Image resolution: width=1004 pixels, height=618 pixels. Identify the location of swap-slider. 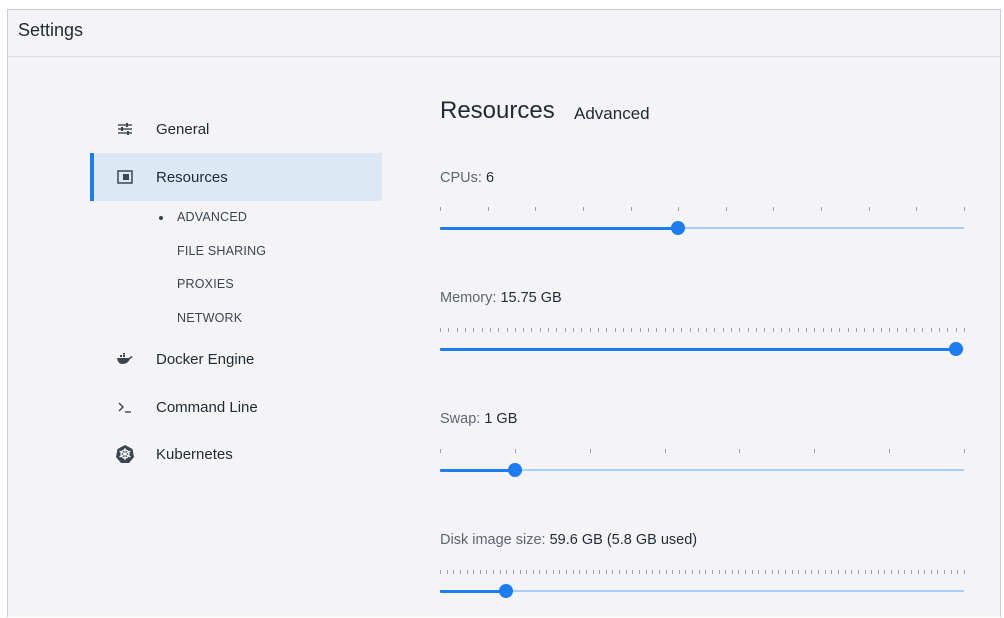
(702, 464).